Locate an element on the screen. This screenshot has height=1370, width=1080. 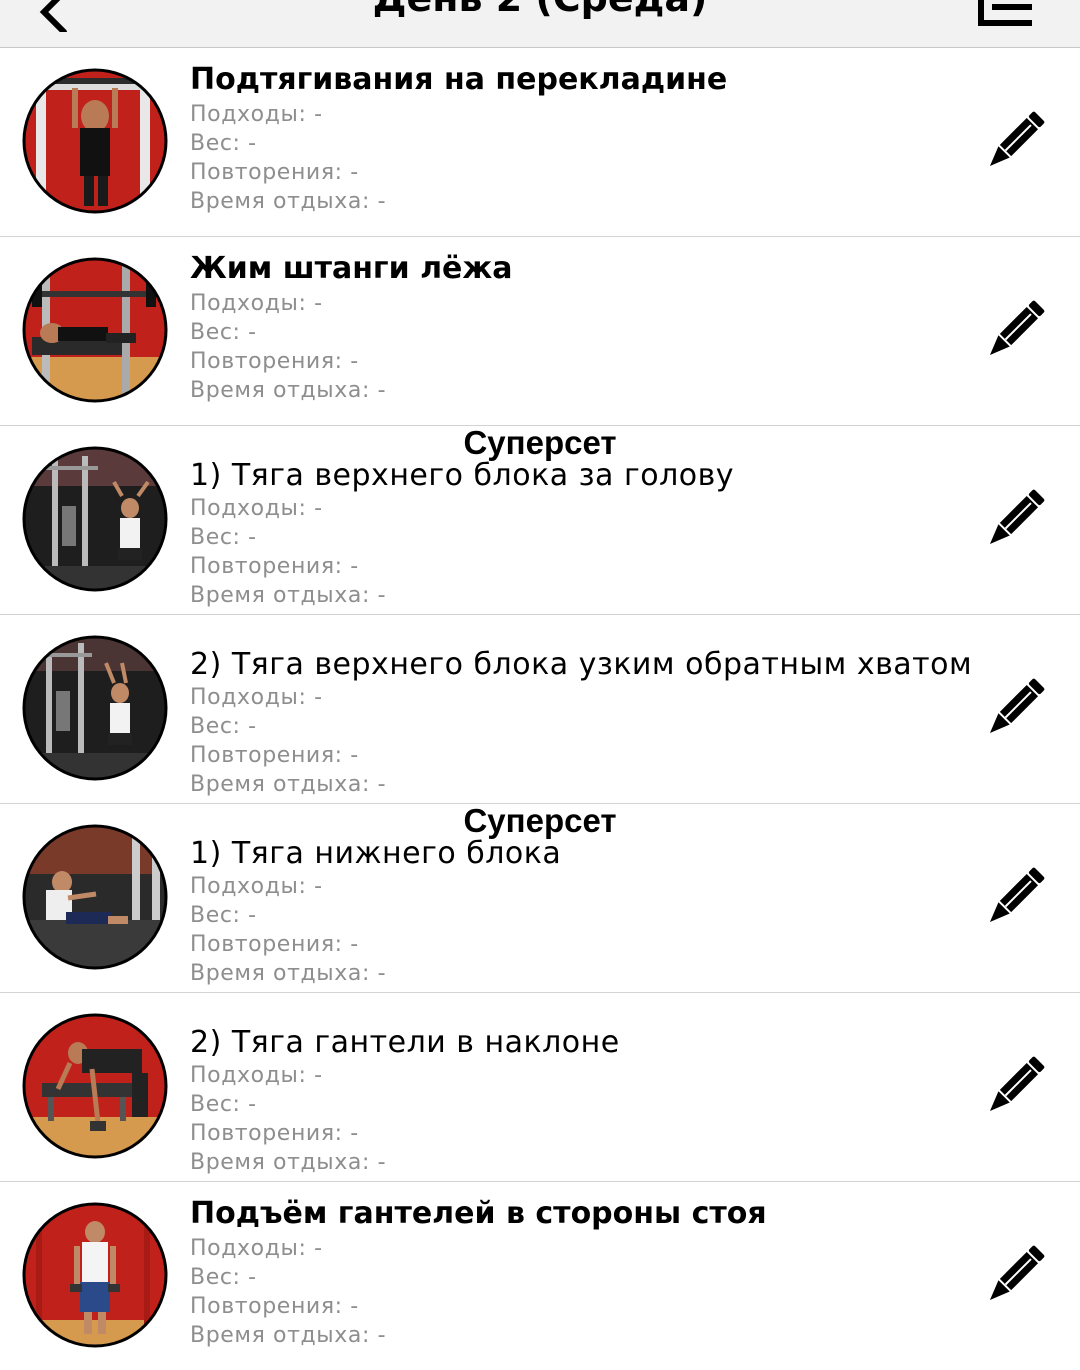
exercise-title: 2) Тяга гантели в наклоне is located at coordinates (405, 1042).